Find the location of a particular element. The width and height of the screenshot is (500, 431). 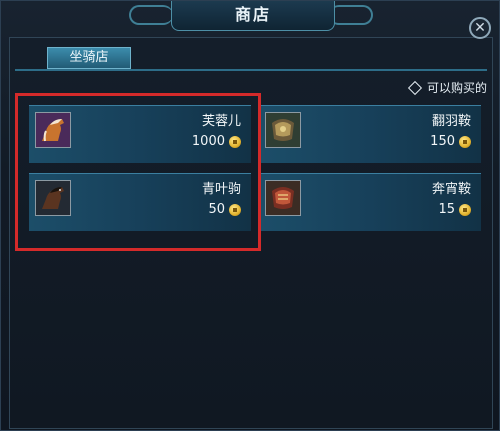

saddle-armor-icon is located at coordinates (283, 130).